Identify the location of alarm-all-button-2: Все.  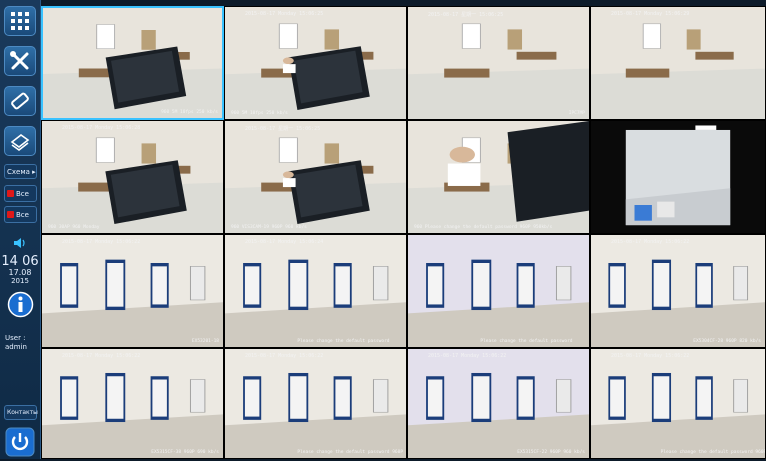
(20, 214).